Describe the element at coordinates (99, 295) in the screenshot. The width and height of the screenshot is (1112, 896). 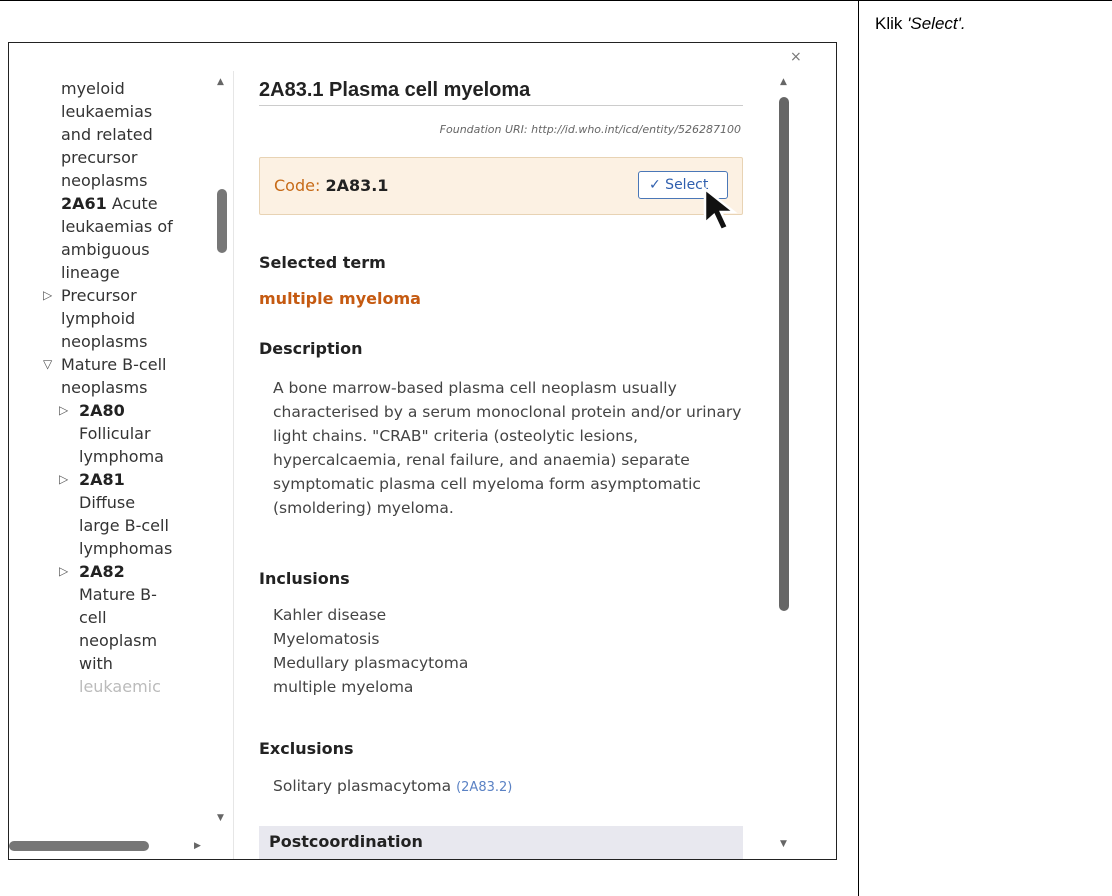
I see `tree-line: Precursor` at that location.